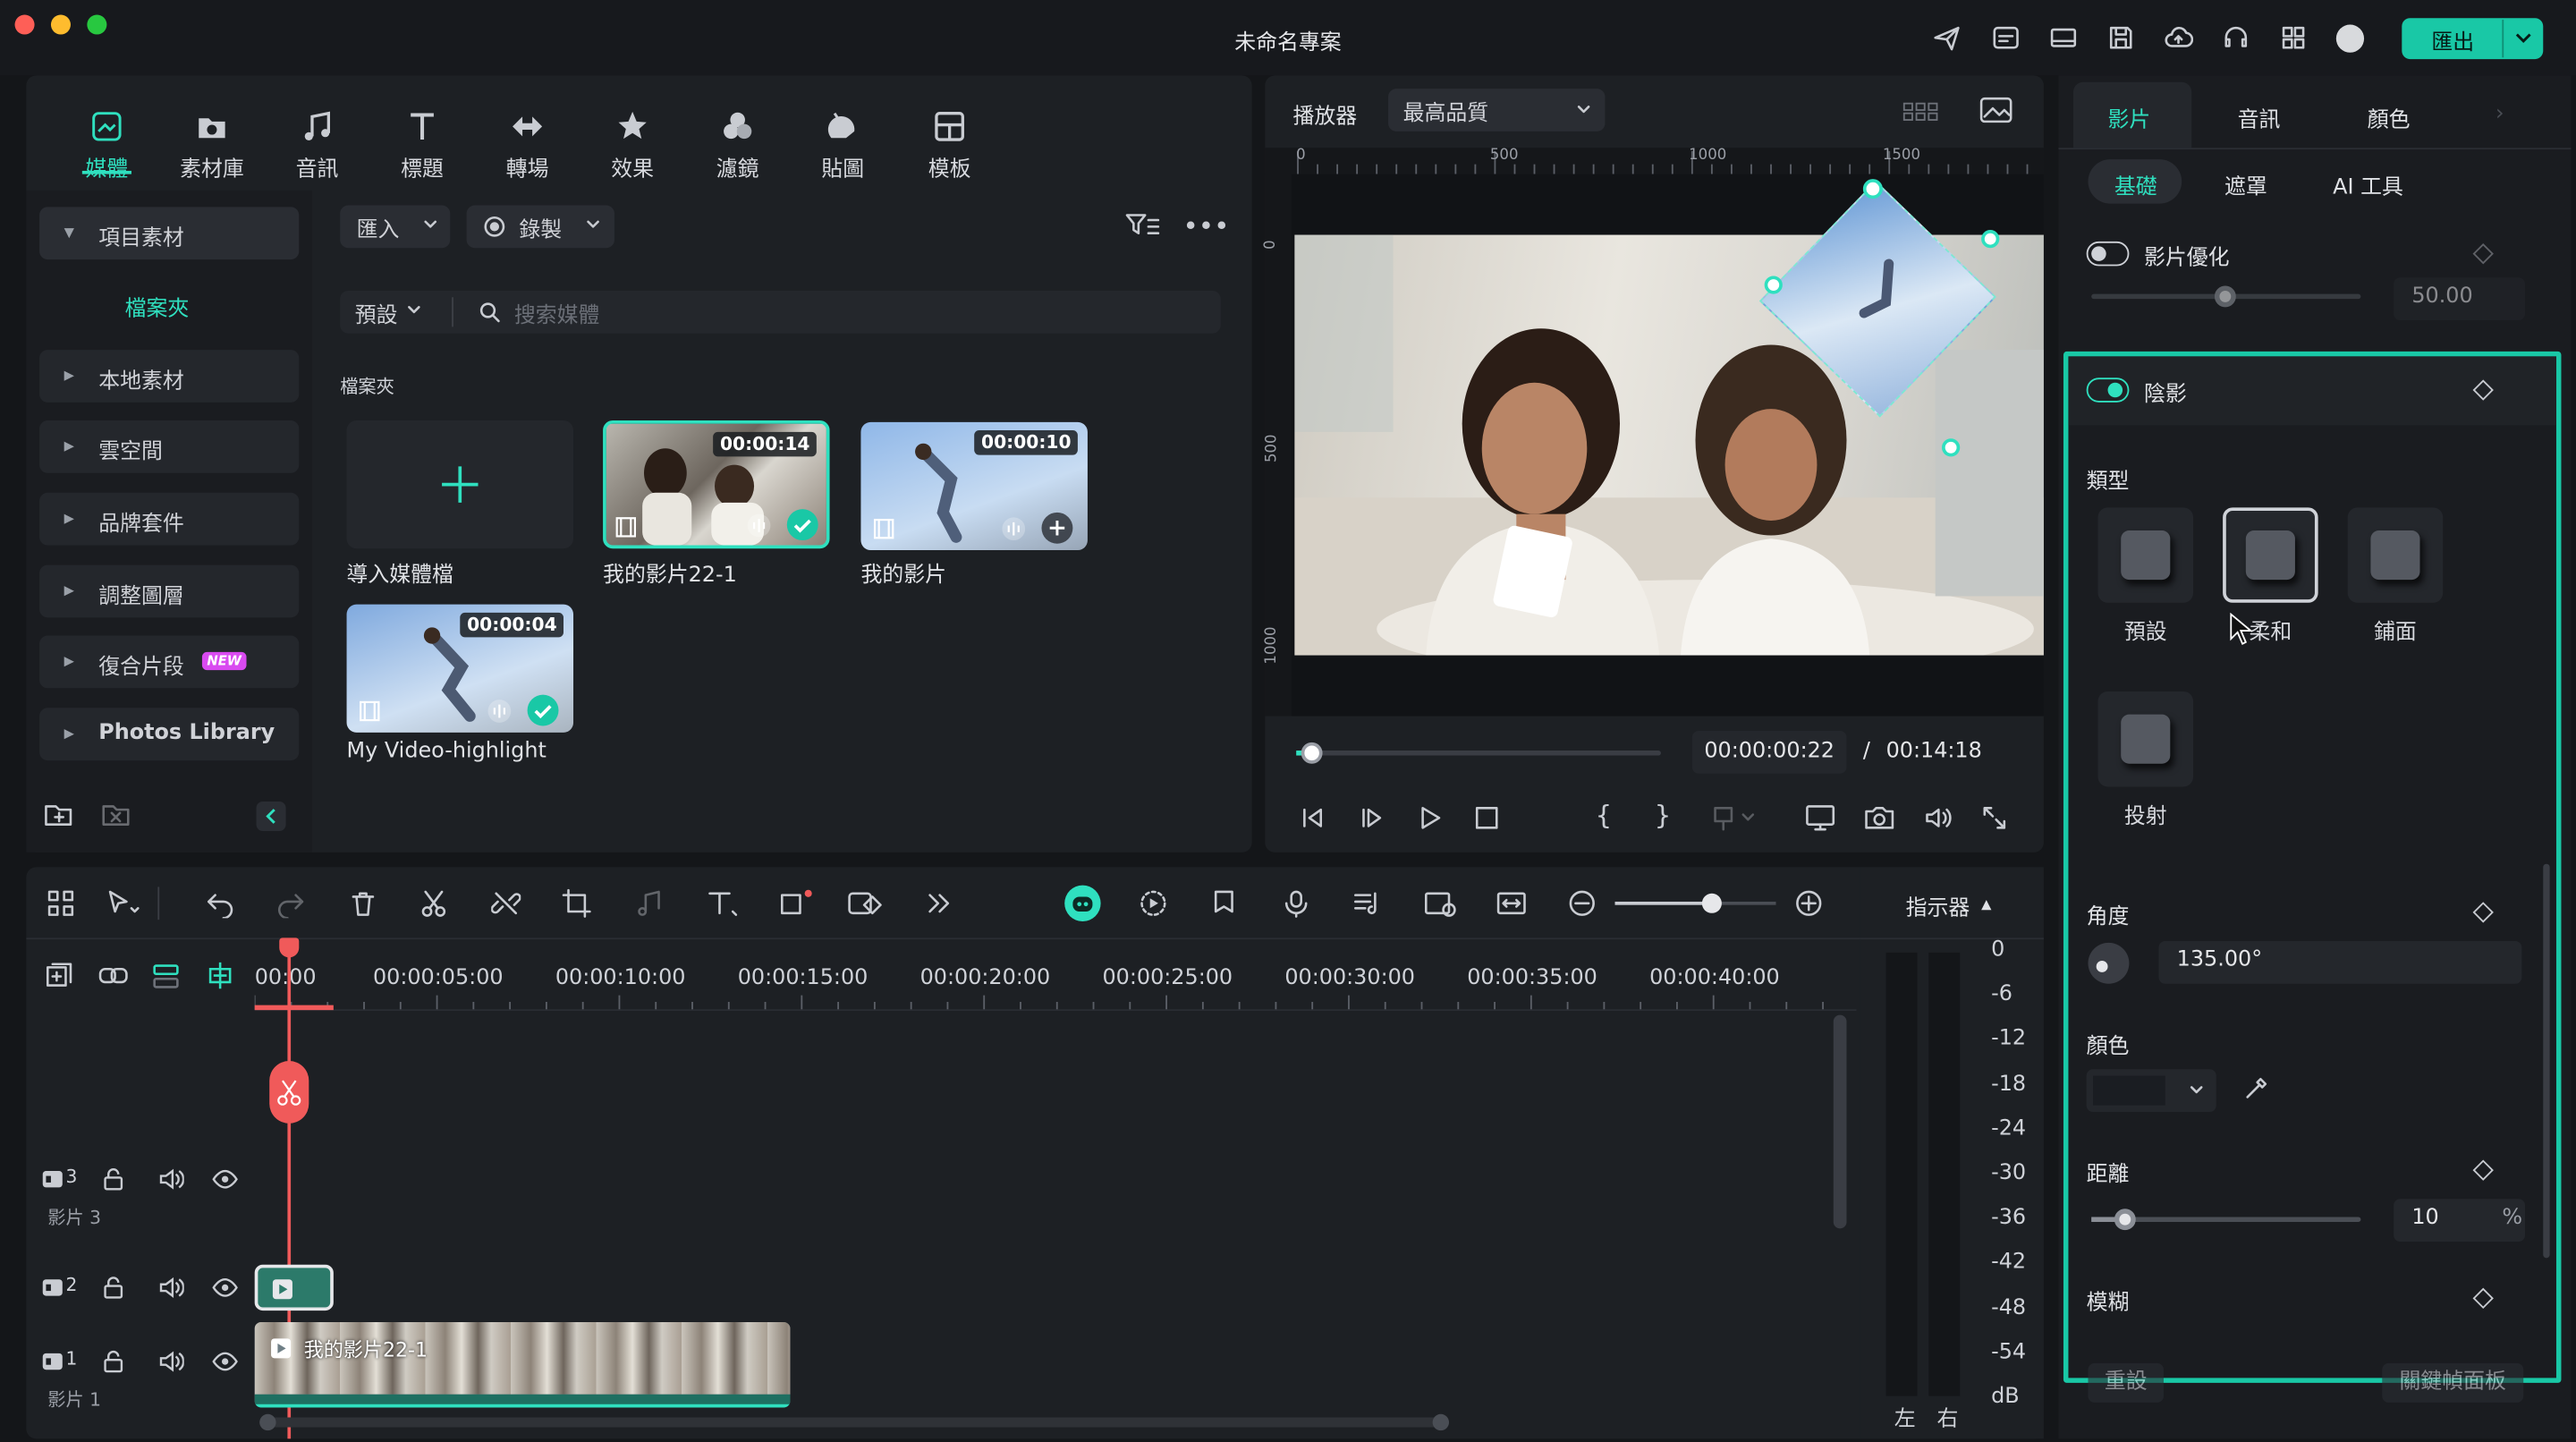  I want to click on grid-view-icon, so click(1920, 111).